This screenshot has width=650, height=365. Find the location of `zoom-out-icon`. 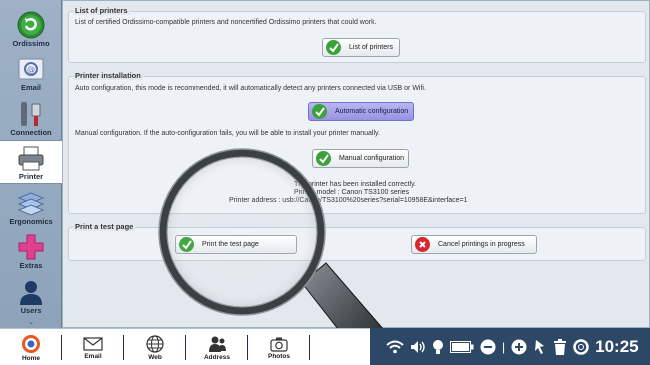

zoom-out-icon is located at coordinates (488, 347).